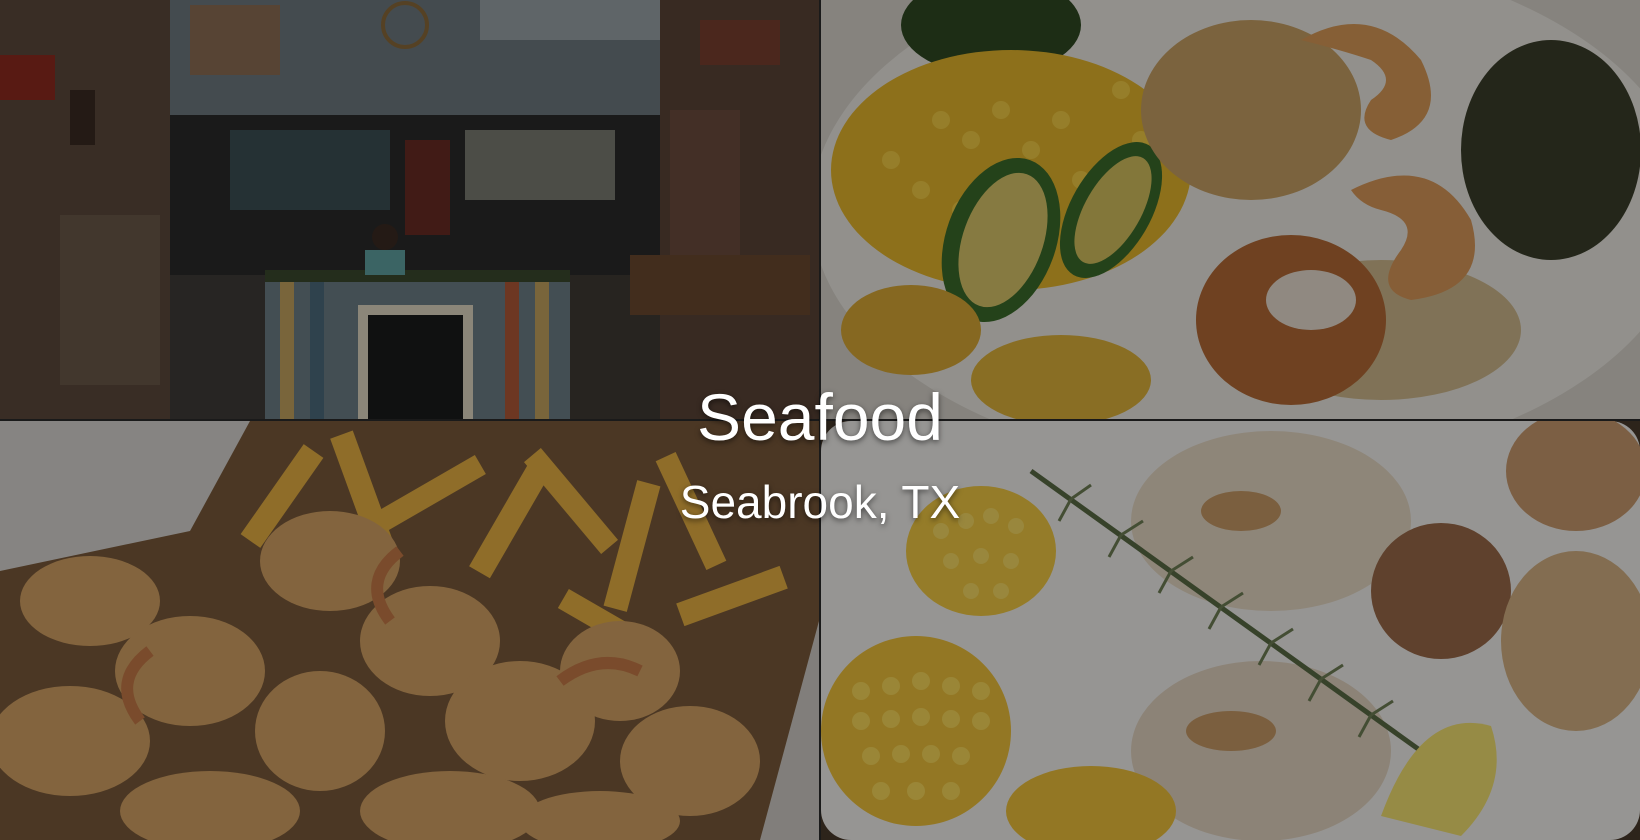 This screenshot has height=840, width=1640. I want to click on collage-subtitle: Seabrook, TX, so click(820, 502).